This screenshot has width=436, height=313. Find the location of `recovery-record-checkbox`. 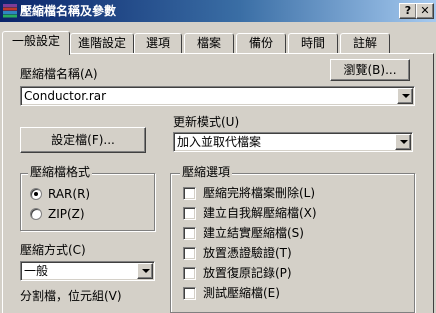

recovery-record-checkbox is located at coordinates (189, 273).